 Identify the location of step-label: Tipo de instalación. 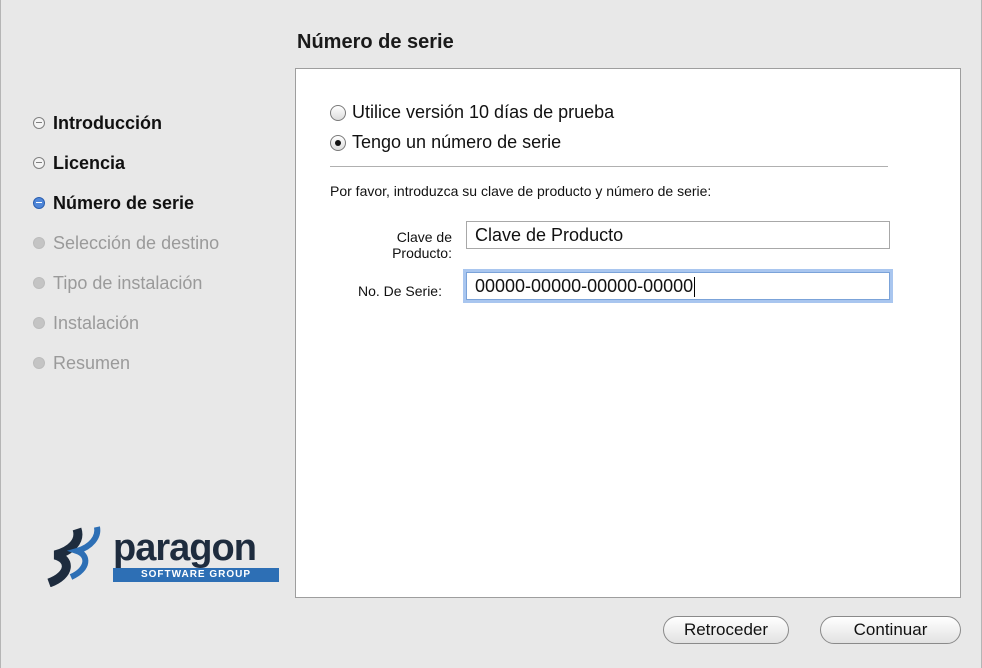
(128, 282).